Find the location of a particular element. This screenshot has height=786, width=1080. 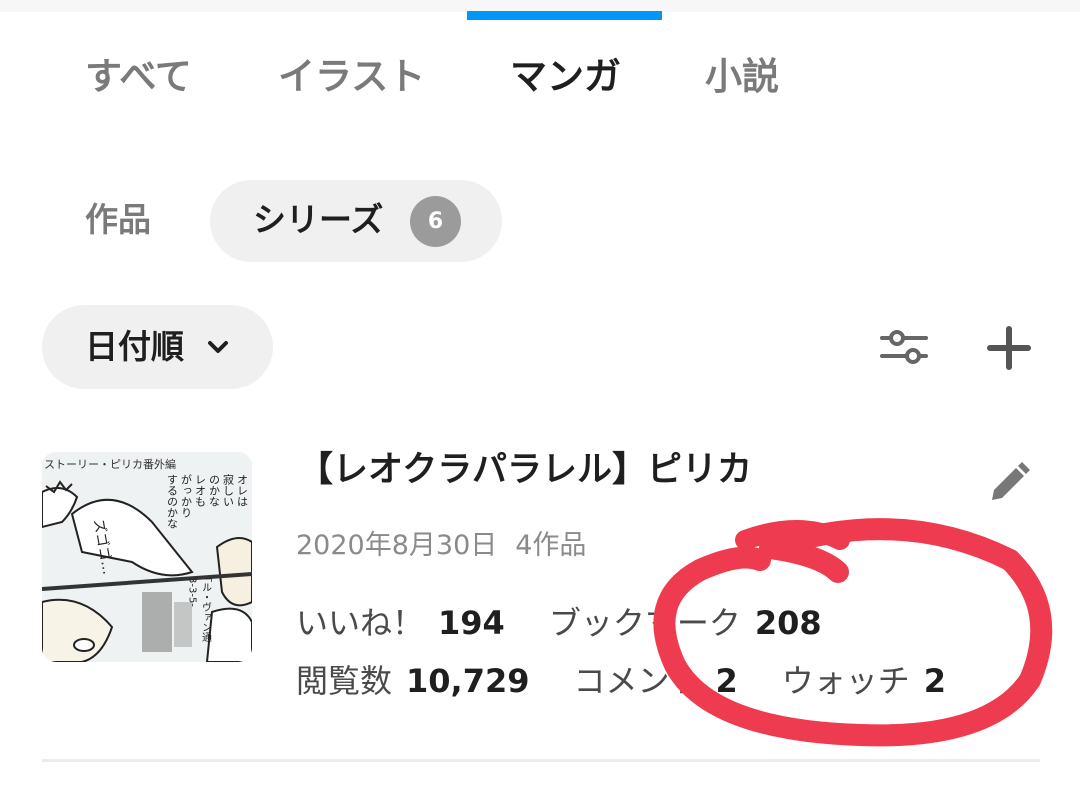

bookmarks-label: ブックマーク is located at coordinates (644, 623).